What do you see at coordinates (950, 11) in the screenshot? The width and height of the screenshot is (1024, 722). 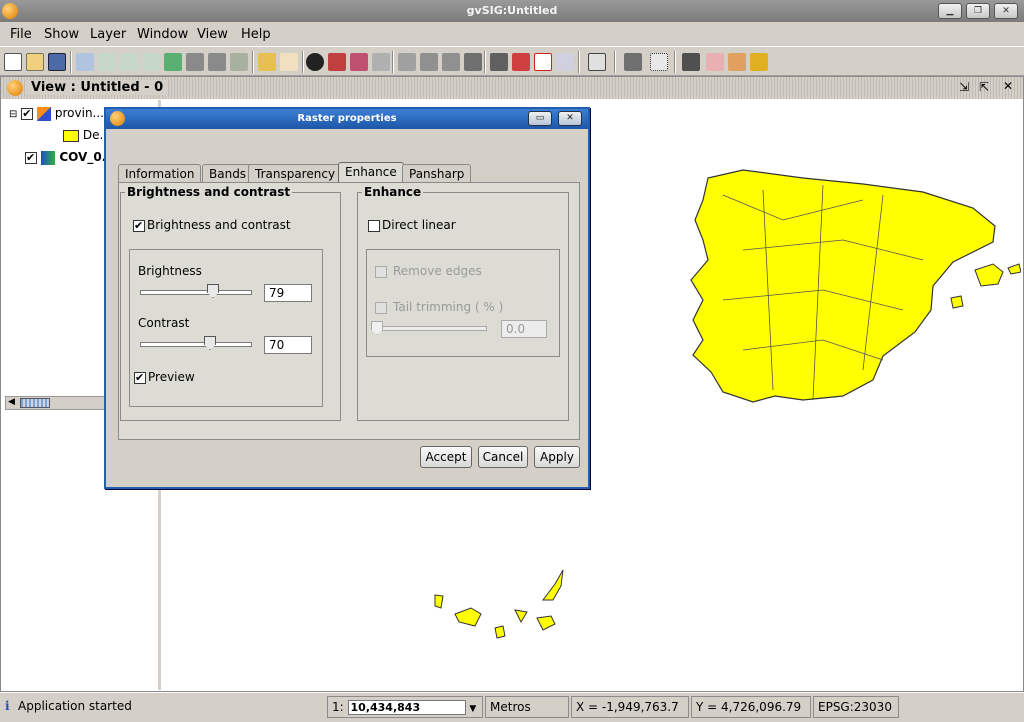 I see `minimize-button: ▁` at bounding box center [950, 11].